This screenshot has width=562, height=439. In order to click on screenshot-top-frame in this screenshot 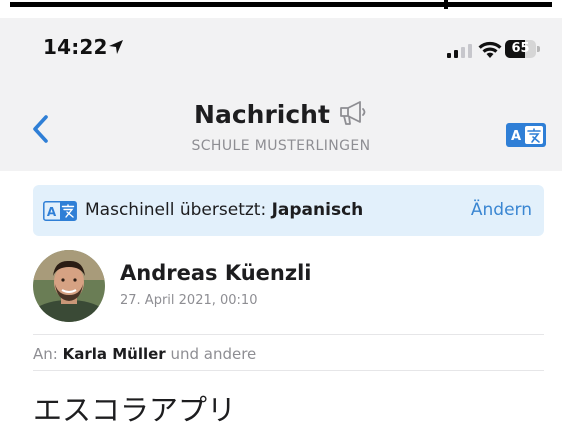, I will do `click(281, 9)`.